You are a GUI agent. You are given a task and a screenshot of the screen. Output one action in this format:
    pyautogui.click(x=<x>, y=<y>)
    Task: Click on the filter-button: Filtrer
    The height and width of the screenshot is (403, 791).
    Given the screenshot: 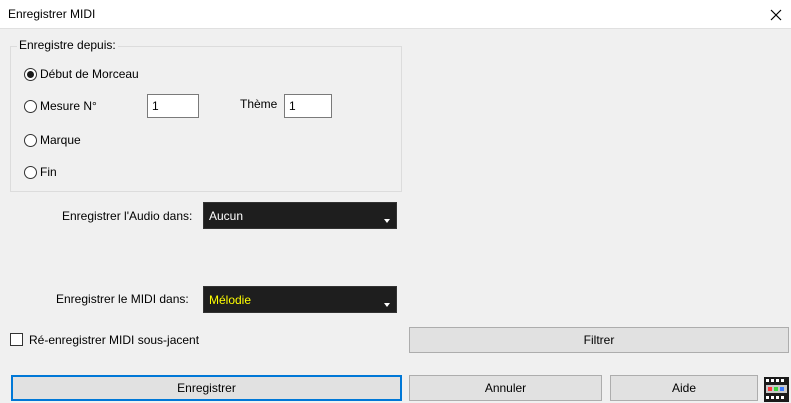 What is the action you would take?
    pyautogui.click(x=599, y=340)
    